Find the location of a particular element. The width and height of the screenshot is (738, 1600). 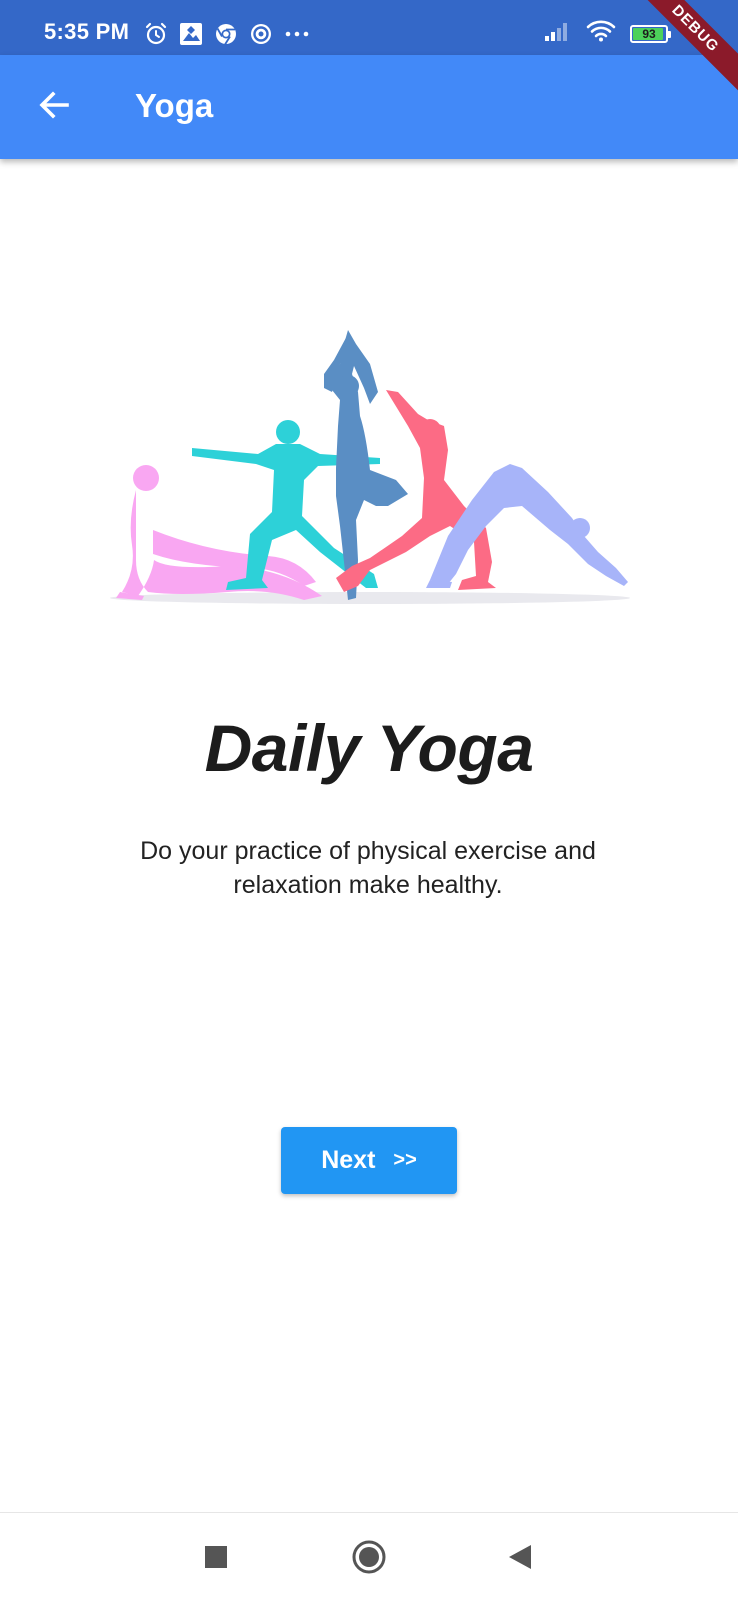

yoga-poses-illustration is located at coordinates (375, 469).